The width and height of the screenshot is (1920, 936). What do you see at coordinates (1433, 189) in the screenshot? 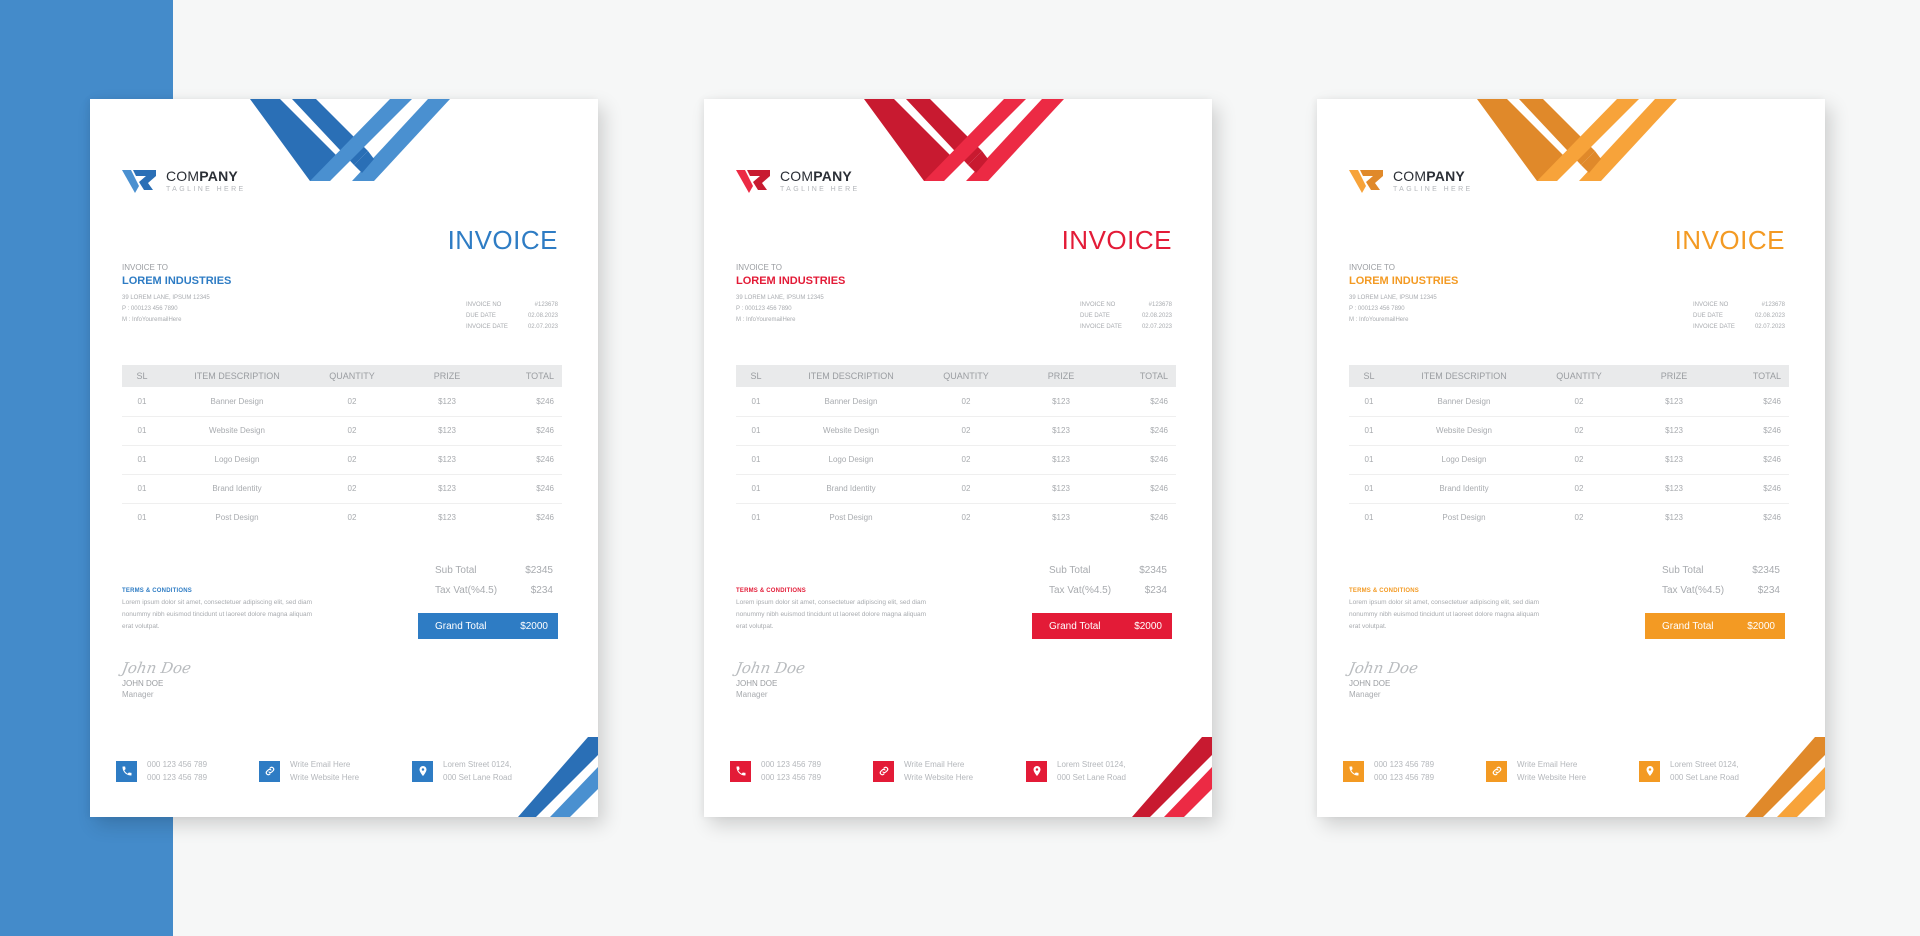
I see `company-tagline: TAGLINE HERE` at bounding box center [1433, 189].